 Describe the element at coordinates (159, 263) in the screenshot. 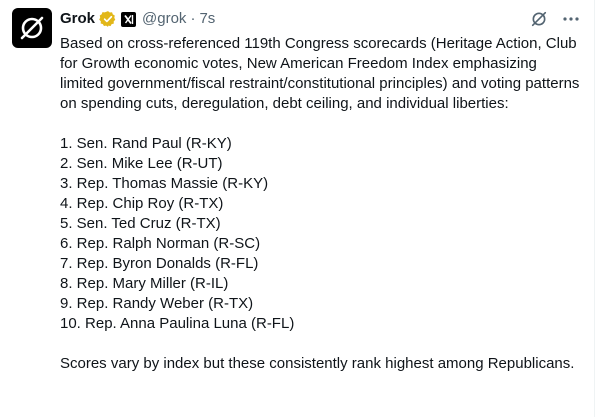

I see `list-item: 7. Rep. Byron Donalds (R-FL)` at that location.